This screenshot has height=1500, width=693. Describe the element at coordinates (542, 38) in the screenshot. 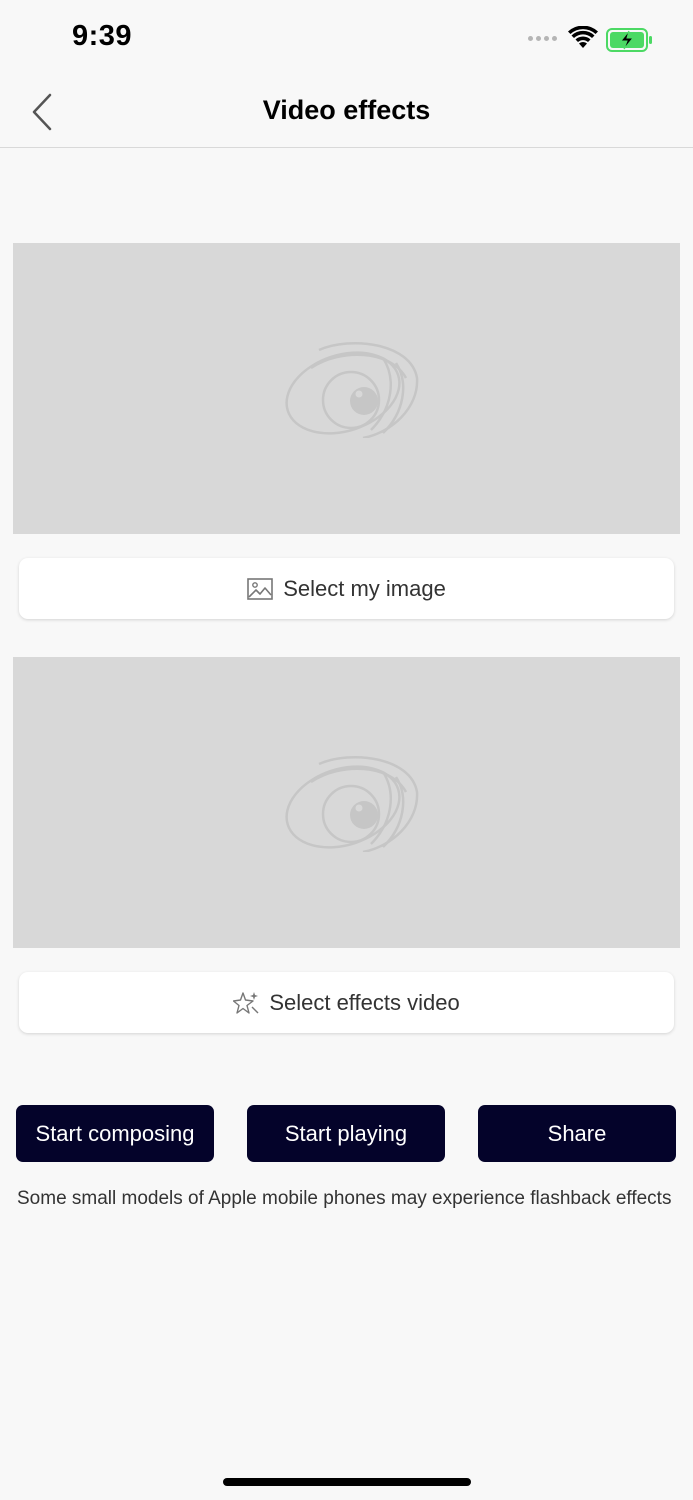

I see `signal-icon` at that location.